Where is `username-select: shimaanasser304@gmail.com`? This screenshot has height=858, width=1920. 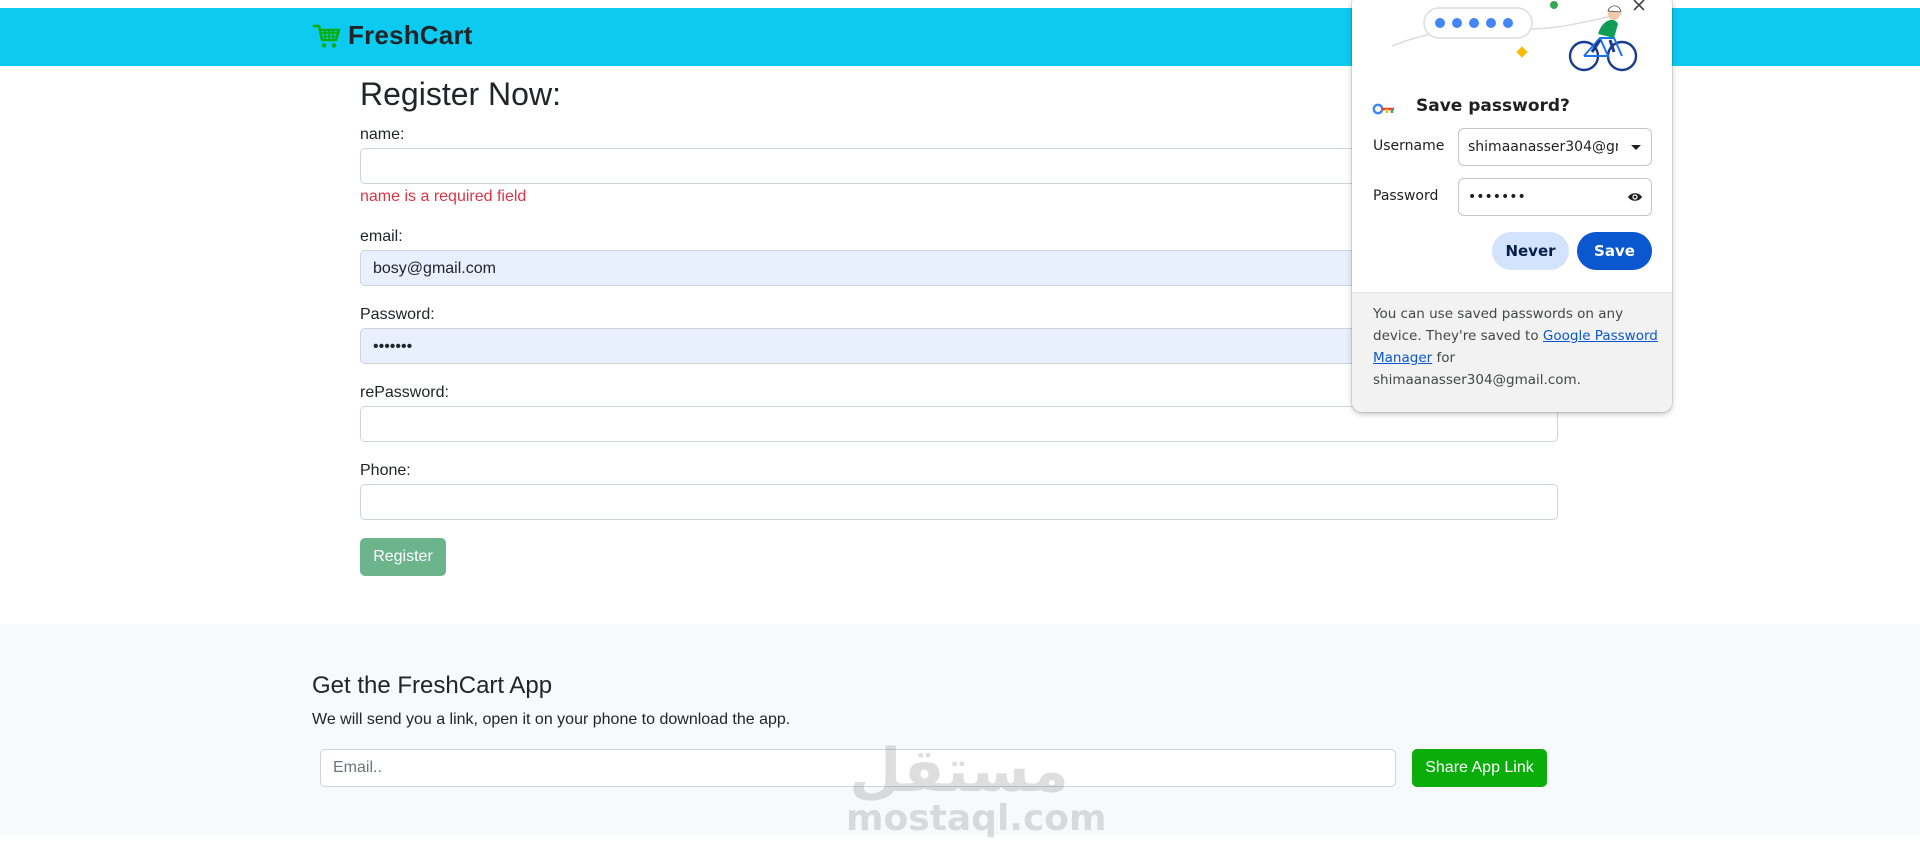
username-select: shimaanasser304@gmail.com is located at coordinates (1555, 147).